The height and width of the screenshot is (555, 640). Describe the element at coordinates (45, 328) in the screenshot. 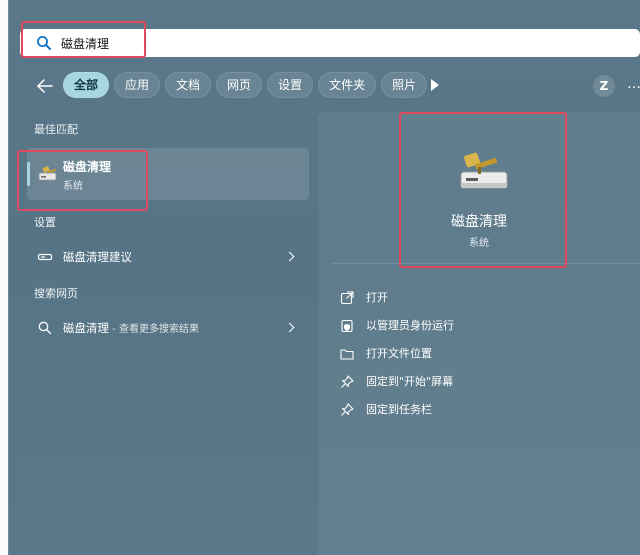

I see `search-web-icon` at that location.